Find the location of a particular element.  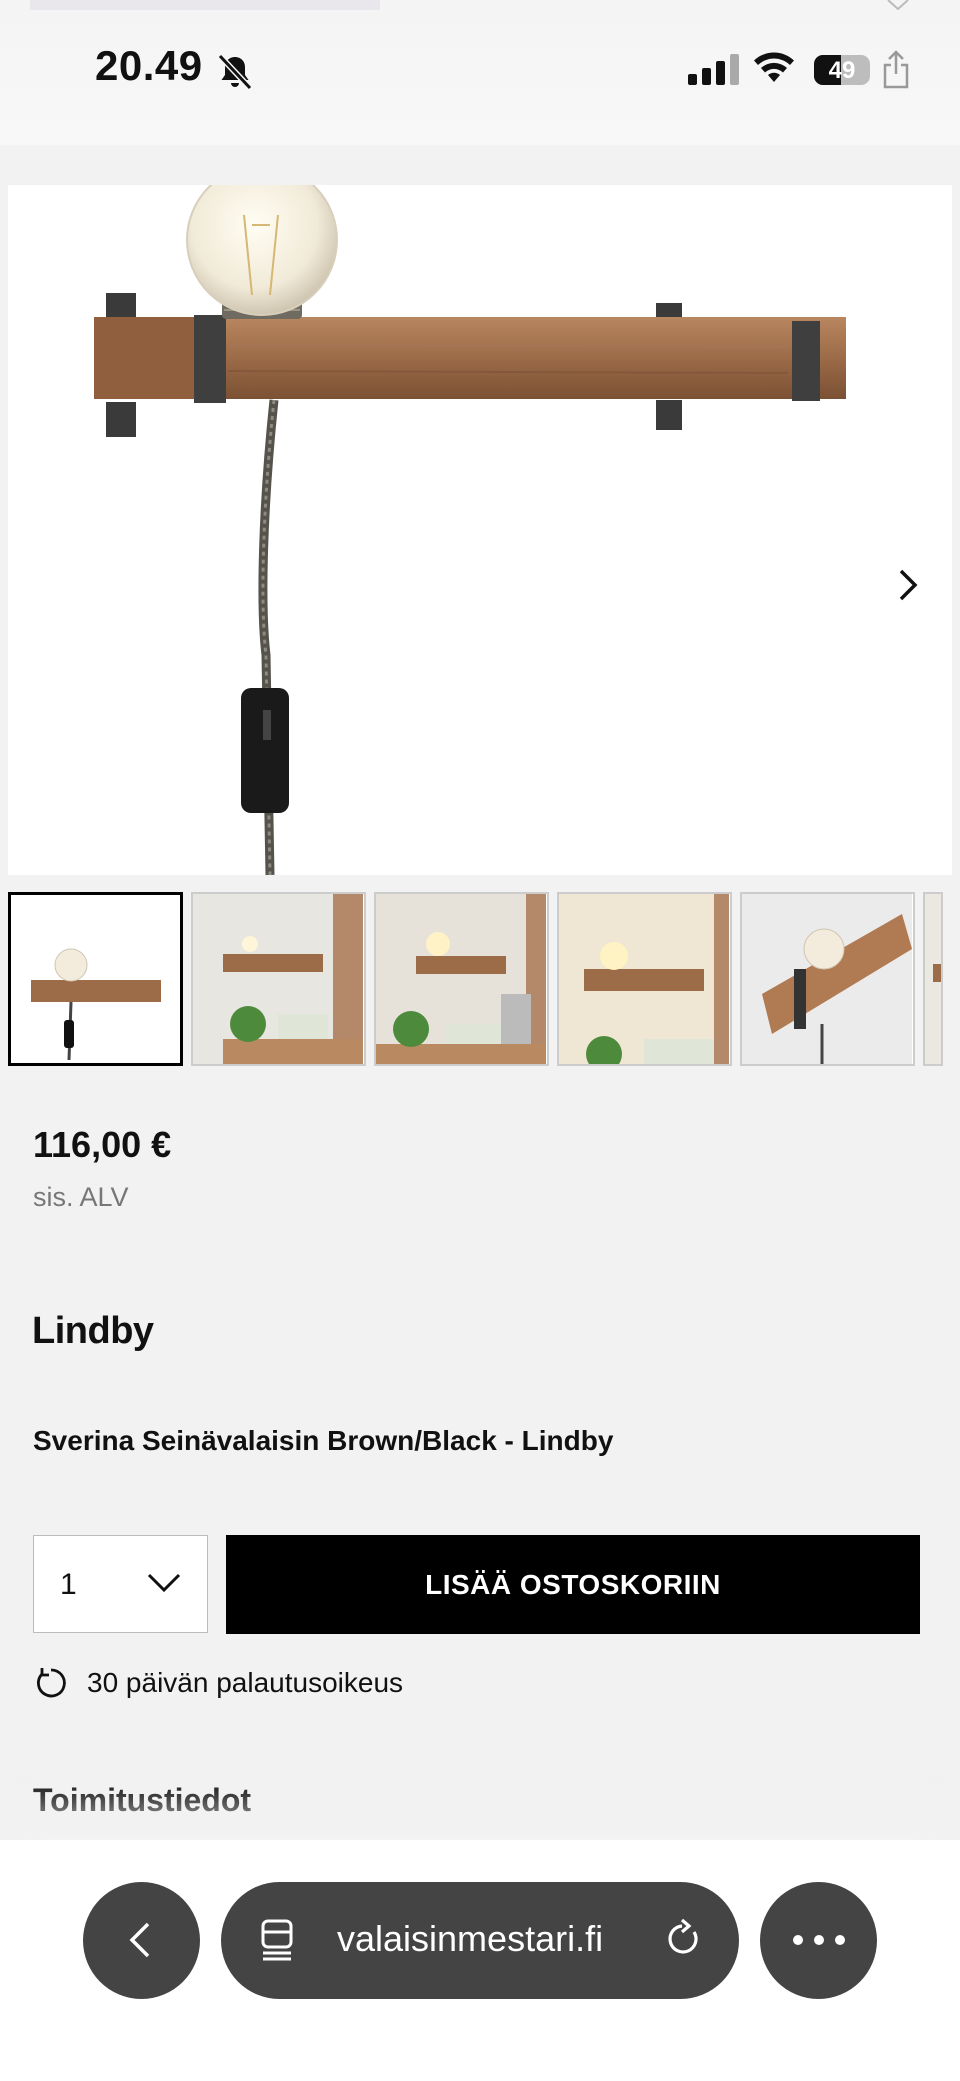

battery-icon: 49 is located at coordinates (842, 70).